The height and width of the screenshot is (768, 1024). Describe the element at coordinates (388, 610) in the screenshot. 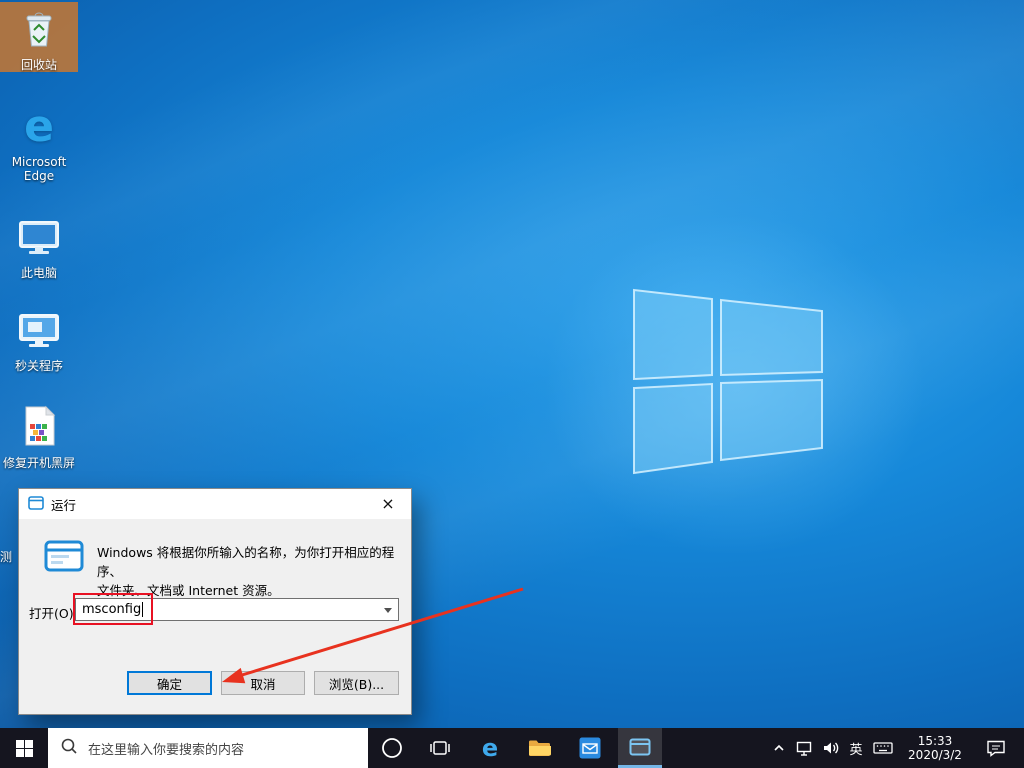

I see `chevron-down-icon` at that location.